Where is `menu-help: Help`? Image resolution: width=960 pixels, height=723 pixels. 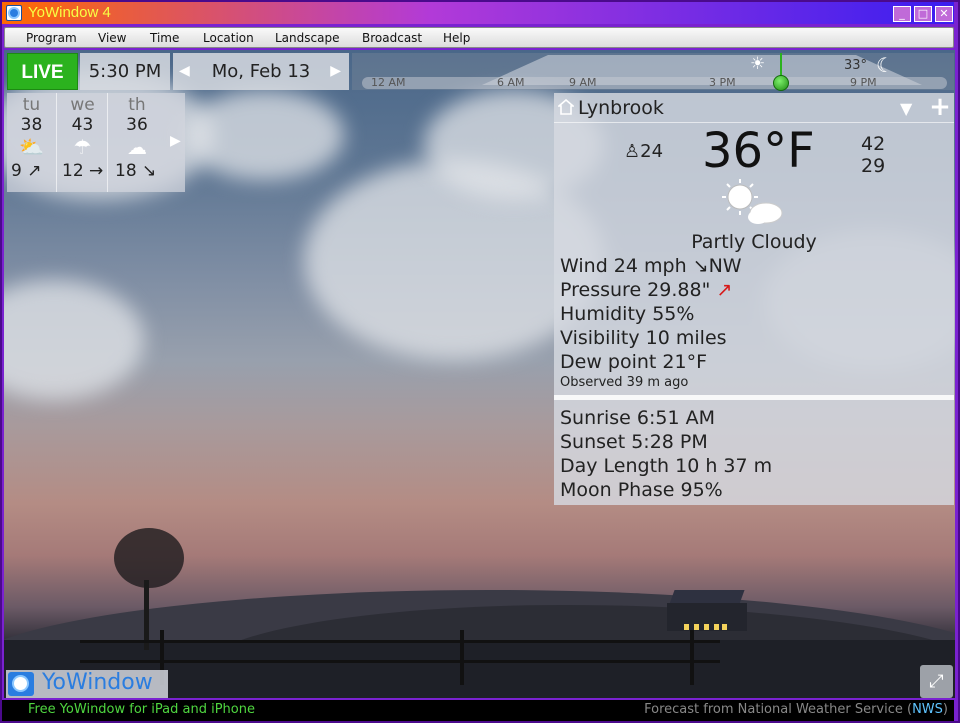
menu-help: Help is located at coordinates (456, 38).